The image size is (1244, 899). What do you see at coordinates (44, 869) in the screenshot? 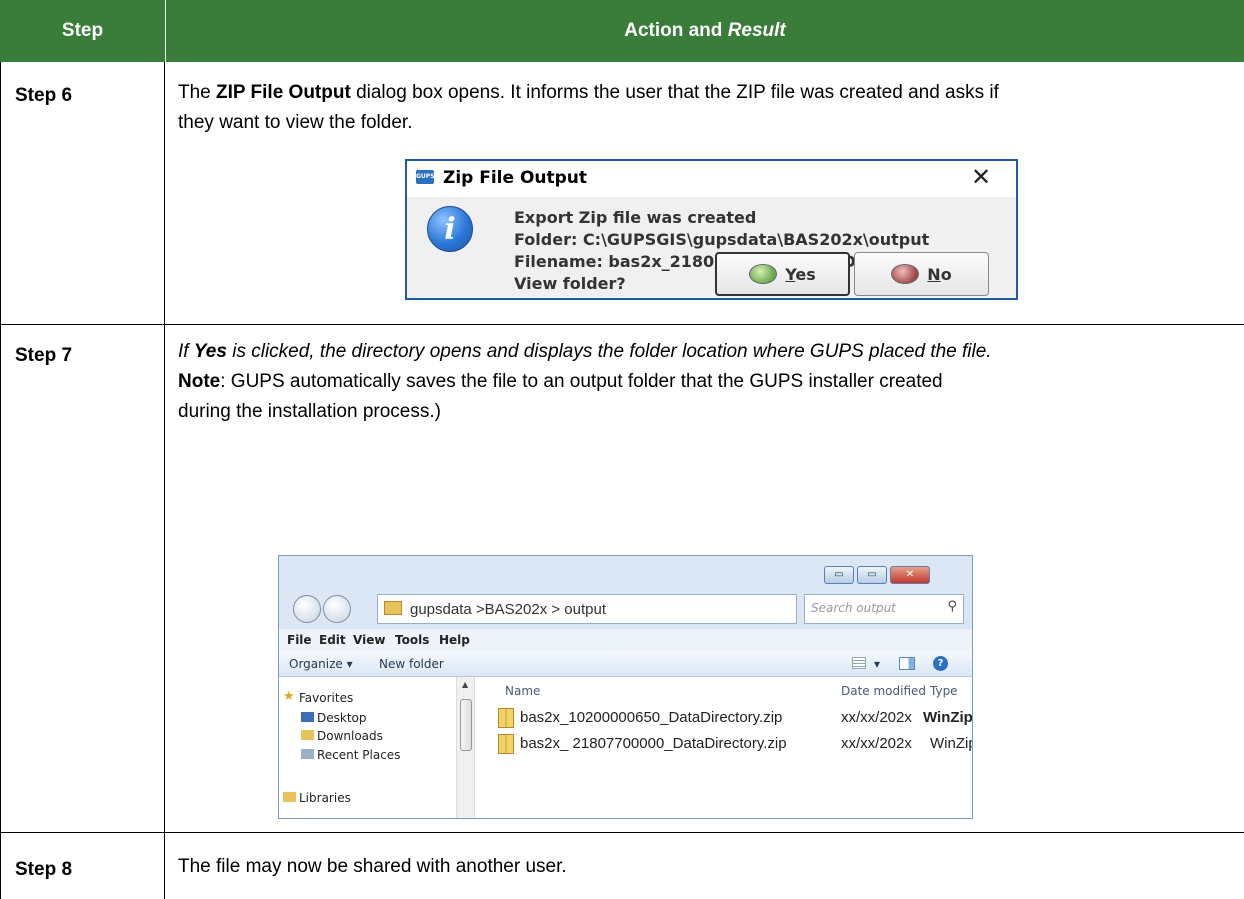
I see `step-8-label: Step 8` at bounding box center [44, 869].